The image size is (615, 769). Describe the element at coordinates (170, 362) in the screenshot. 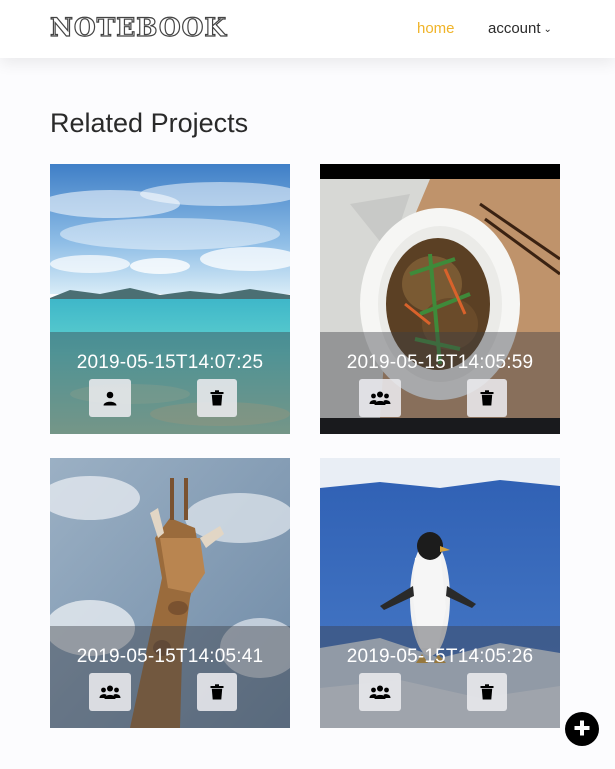

I see `project-timestamp: 2019-05-15T14:07:25` at that location.